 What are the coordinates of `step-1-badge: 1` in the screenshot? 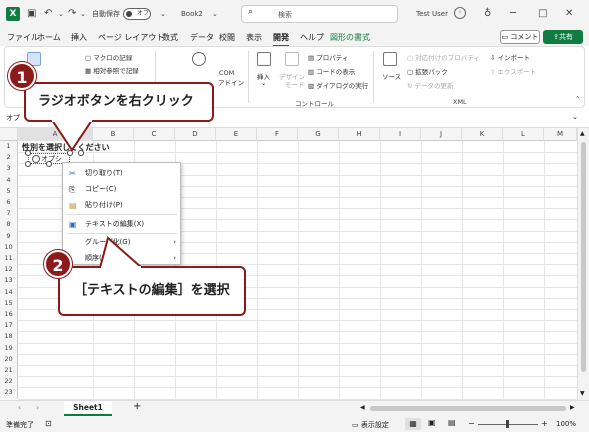 It's located at (22, 76).